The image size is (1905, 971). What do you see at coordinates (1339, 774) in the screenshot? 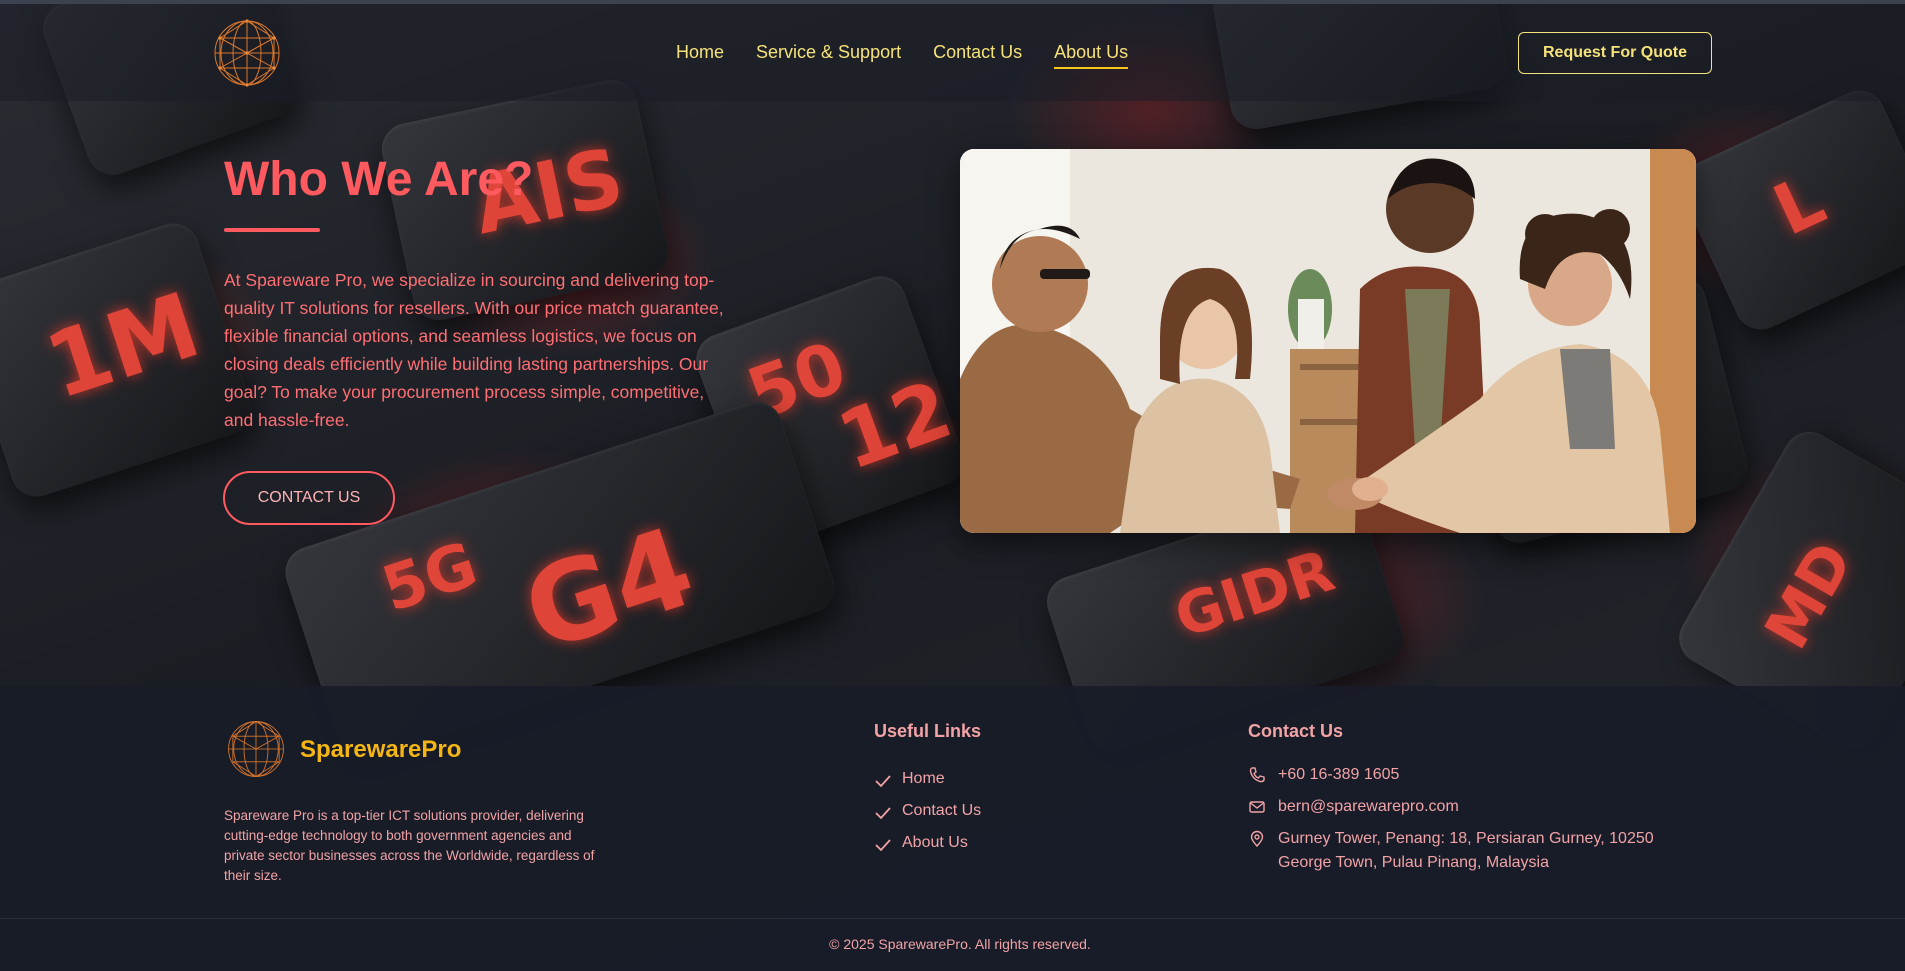
I see `phone-number: +60 16-389 1605` at bounding box center [1339, 774].